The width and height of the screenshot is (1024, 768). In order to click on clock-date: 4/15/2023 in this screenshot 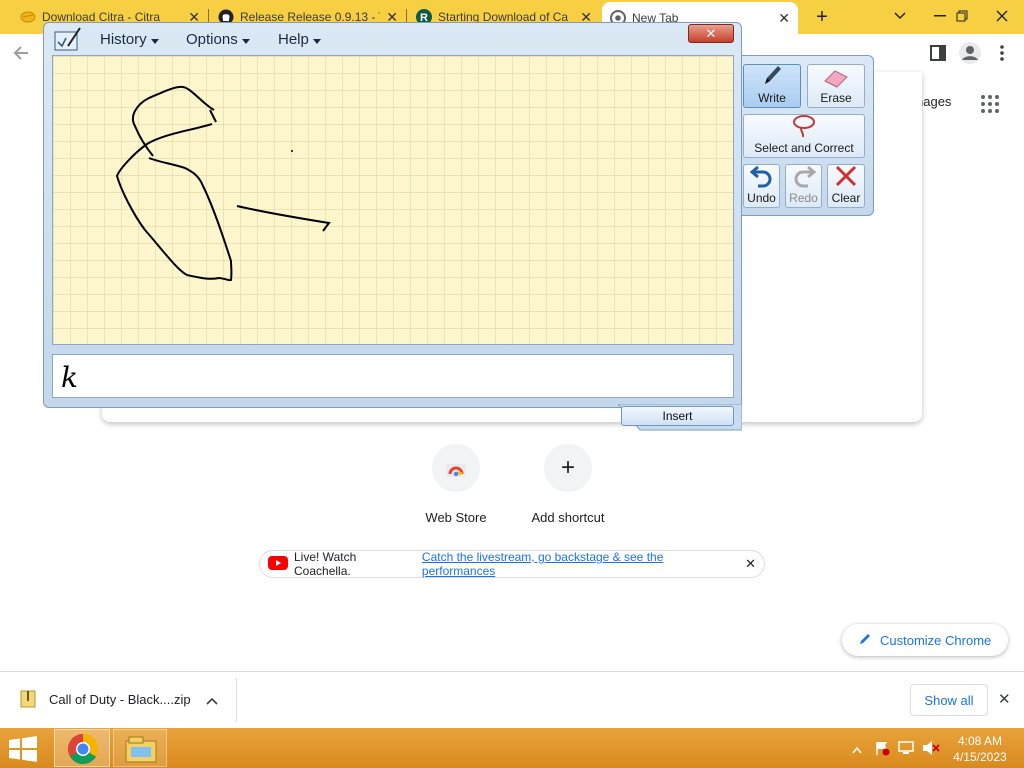, I will do `click(980, 757)`.